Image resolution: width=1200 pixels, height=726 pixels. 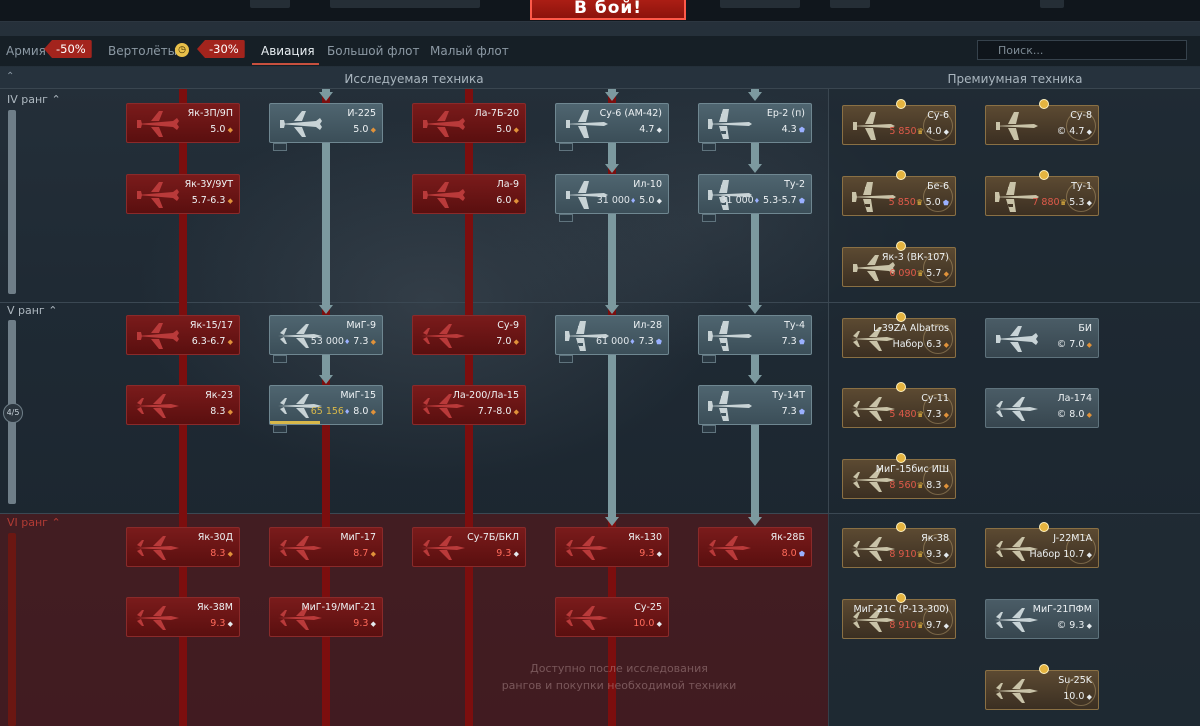 What do you see at coordinates (755, 547) in the screenshot?
I see `vehicle-card-yak28b: Як-28Б 8.0 ⬟` at bounding box center [755, 547].